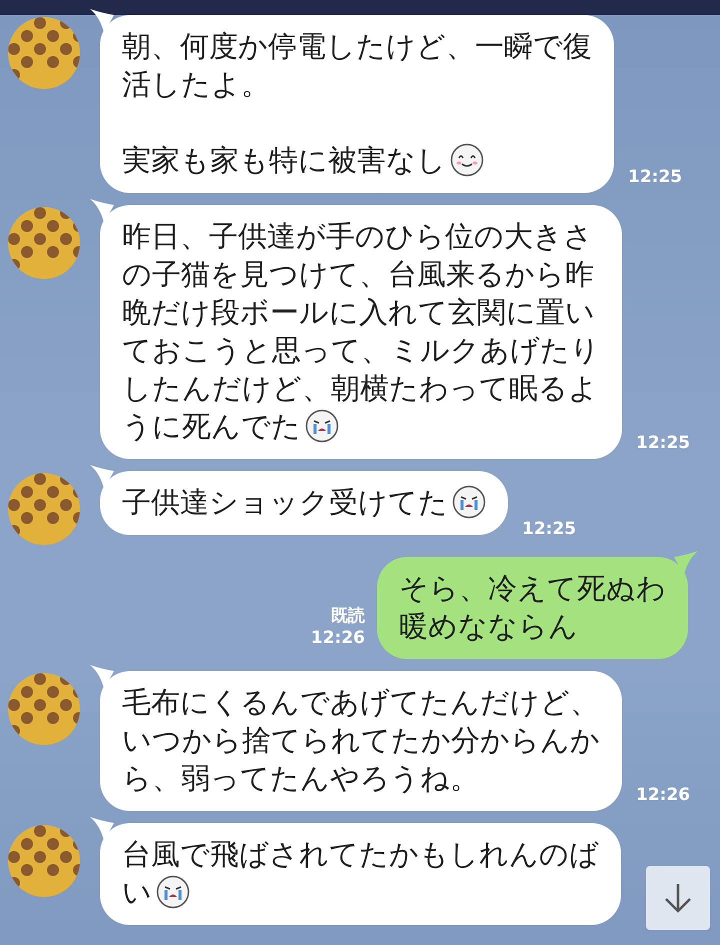 This screenshot has width=720, height=945. I want to click on message-text: 毛布にくるんであげてたんだけど、 いつから捨てられてたか分からんか ら、弱ってたんやろうね。, so click(361, 740).